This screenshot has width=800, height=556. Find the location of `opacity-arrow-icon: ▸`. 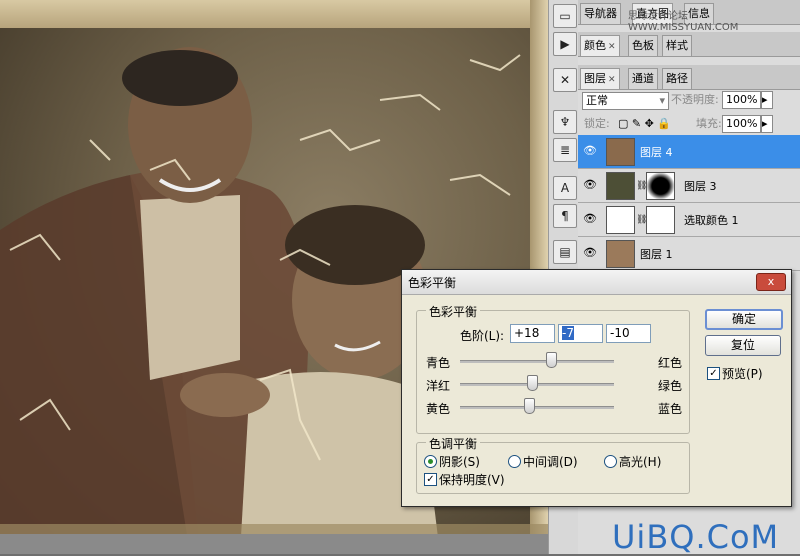

opacity-arrow-icon: ▸ is located at coordinates (767, 100).